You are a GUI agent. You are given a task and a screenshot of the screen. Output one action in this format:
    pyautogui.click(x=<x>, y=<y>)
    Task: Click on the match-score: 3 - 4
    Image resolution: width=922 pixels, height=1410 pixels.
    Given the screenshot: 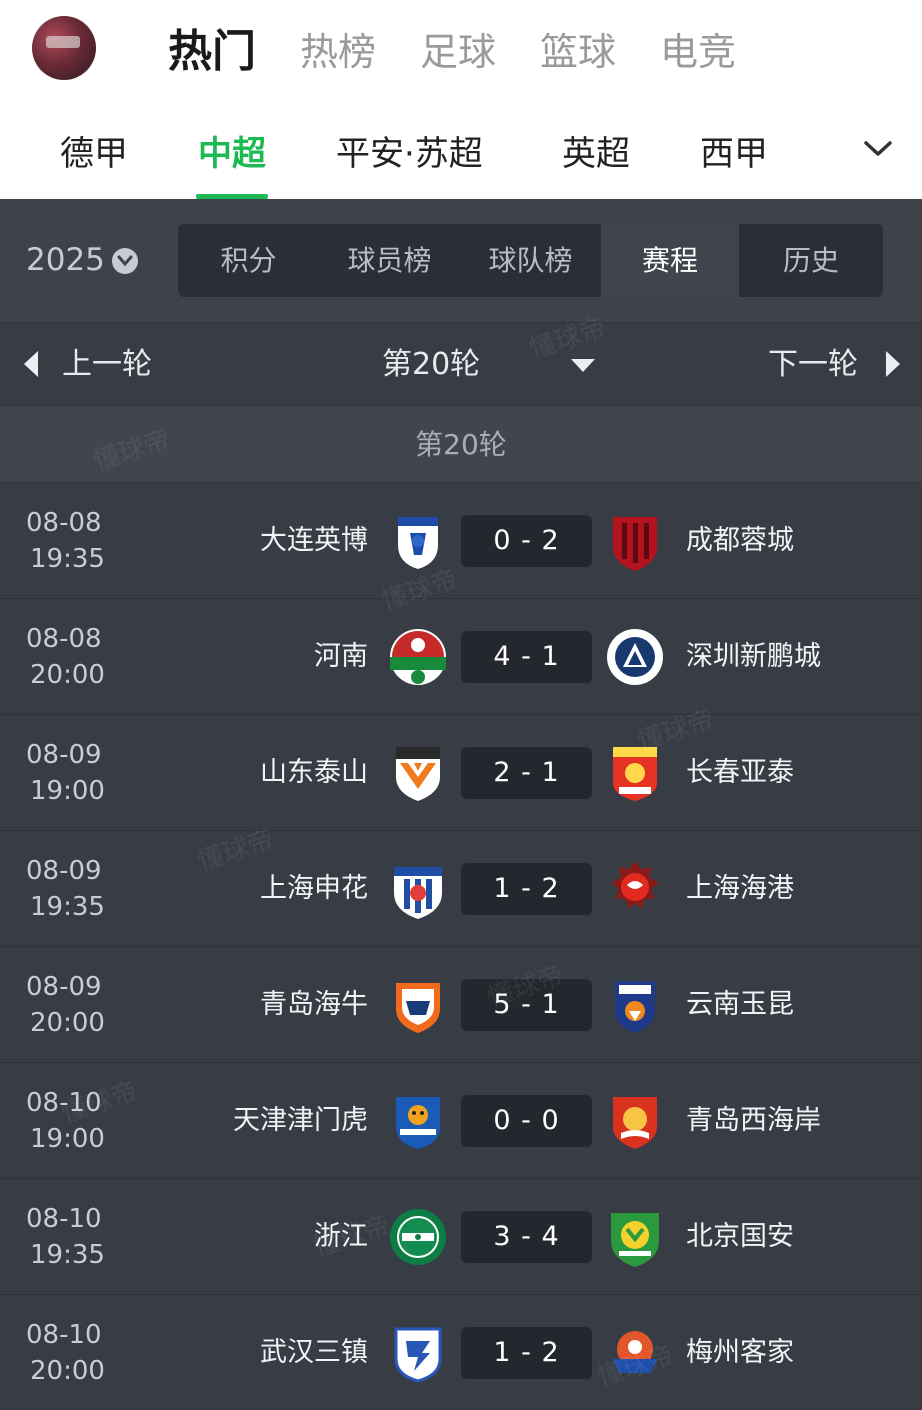 What is the action you would take?
    pyautogui.click(x=526, y=1237)
    